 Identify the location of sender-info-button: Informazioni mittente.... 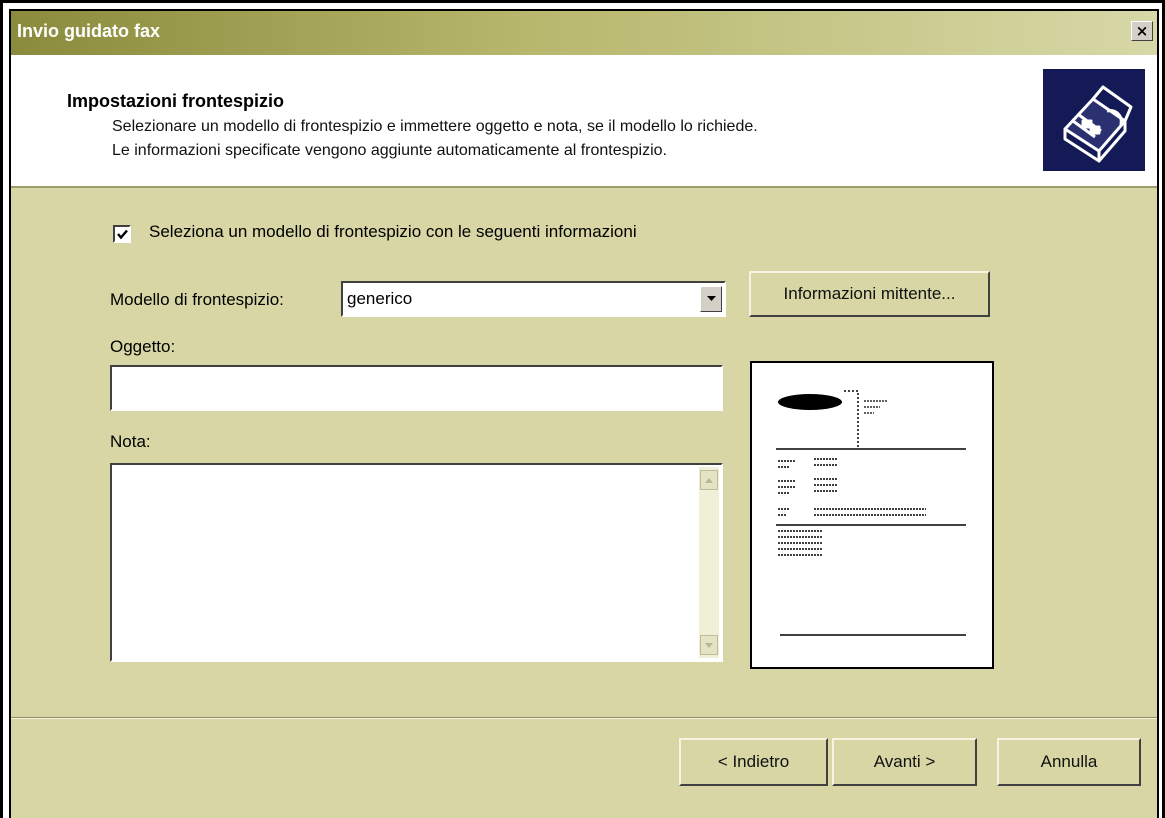
(869, 294).